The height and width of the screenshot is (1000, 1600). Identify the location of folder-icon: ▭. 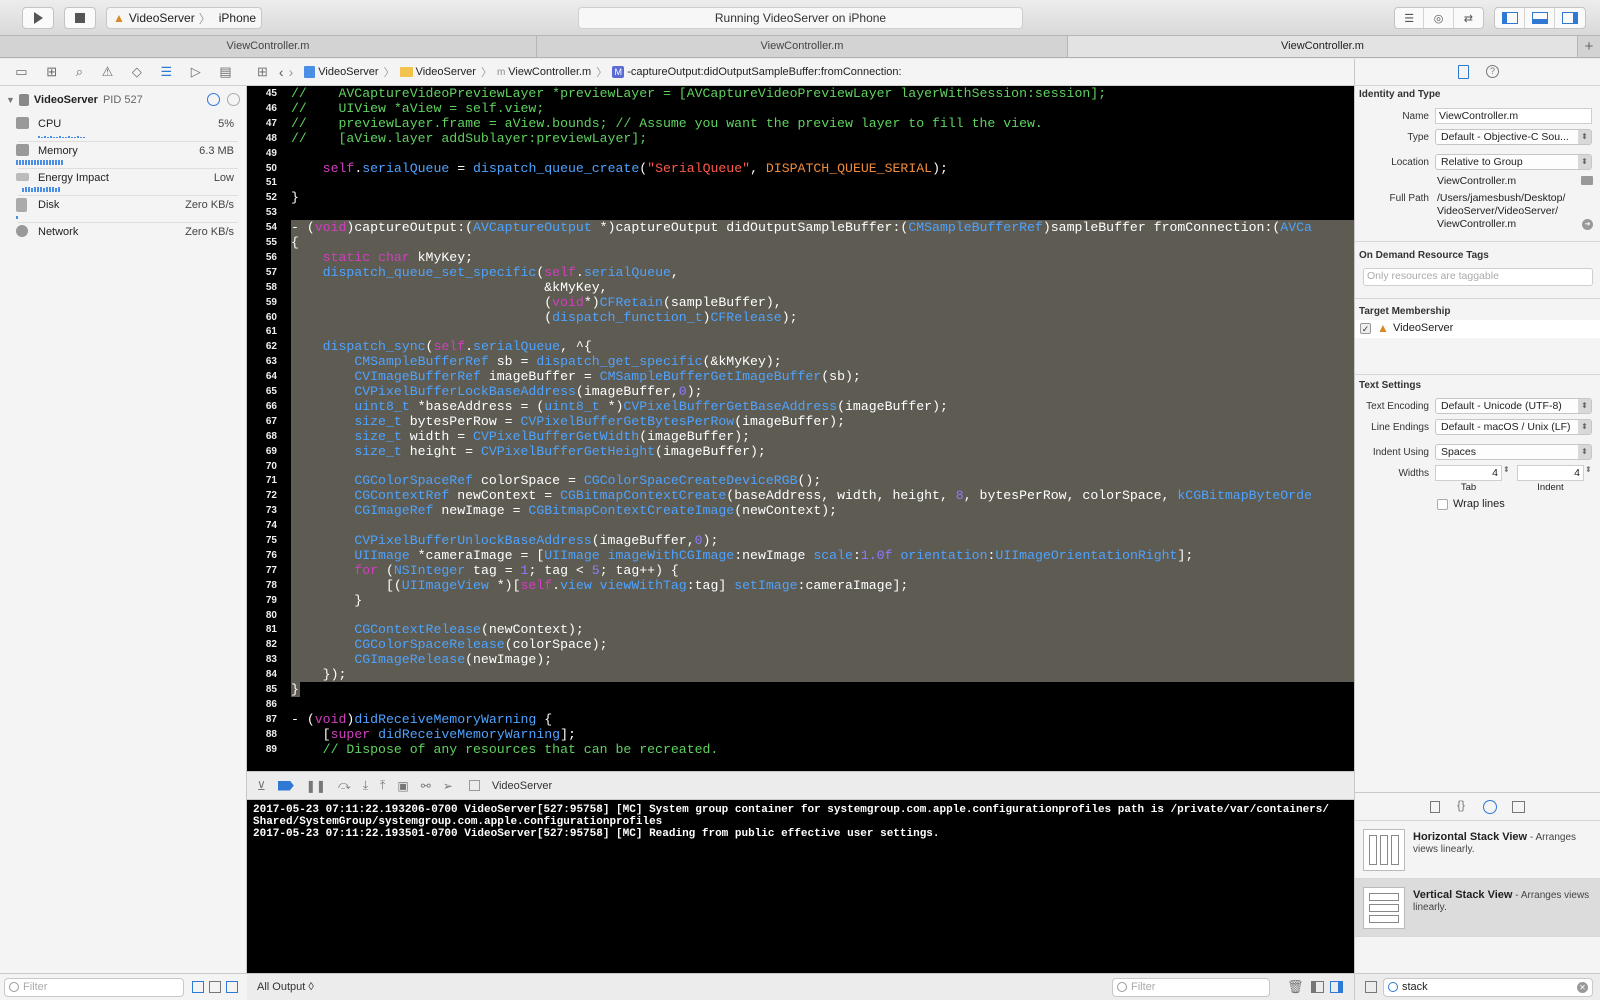
(21, 72).